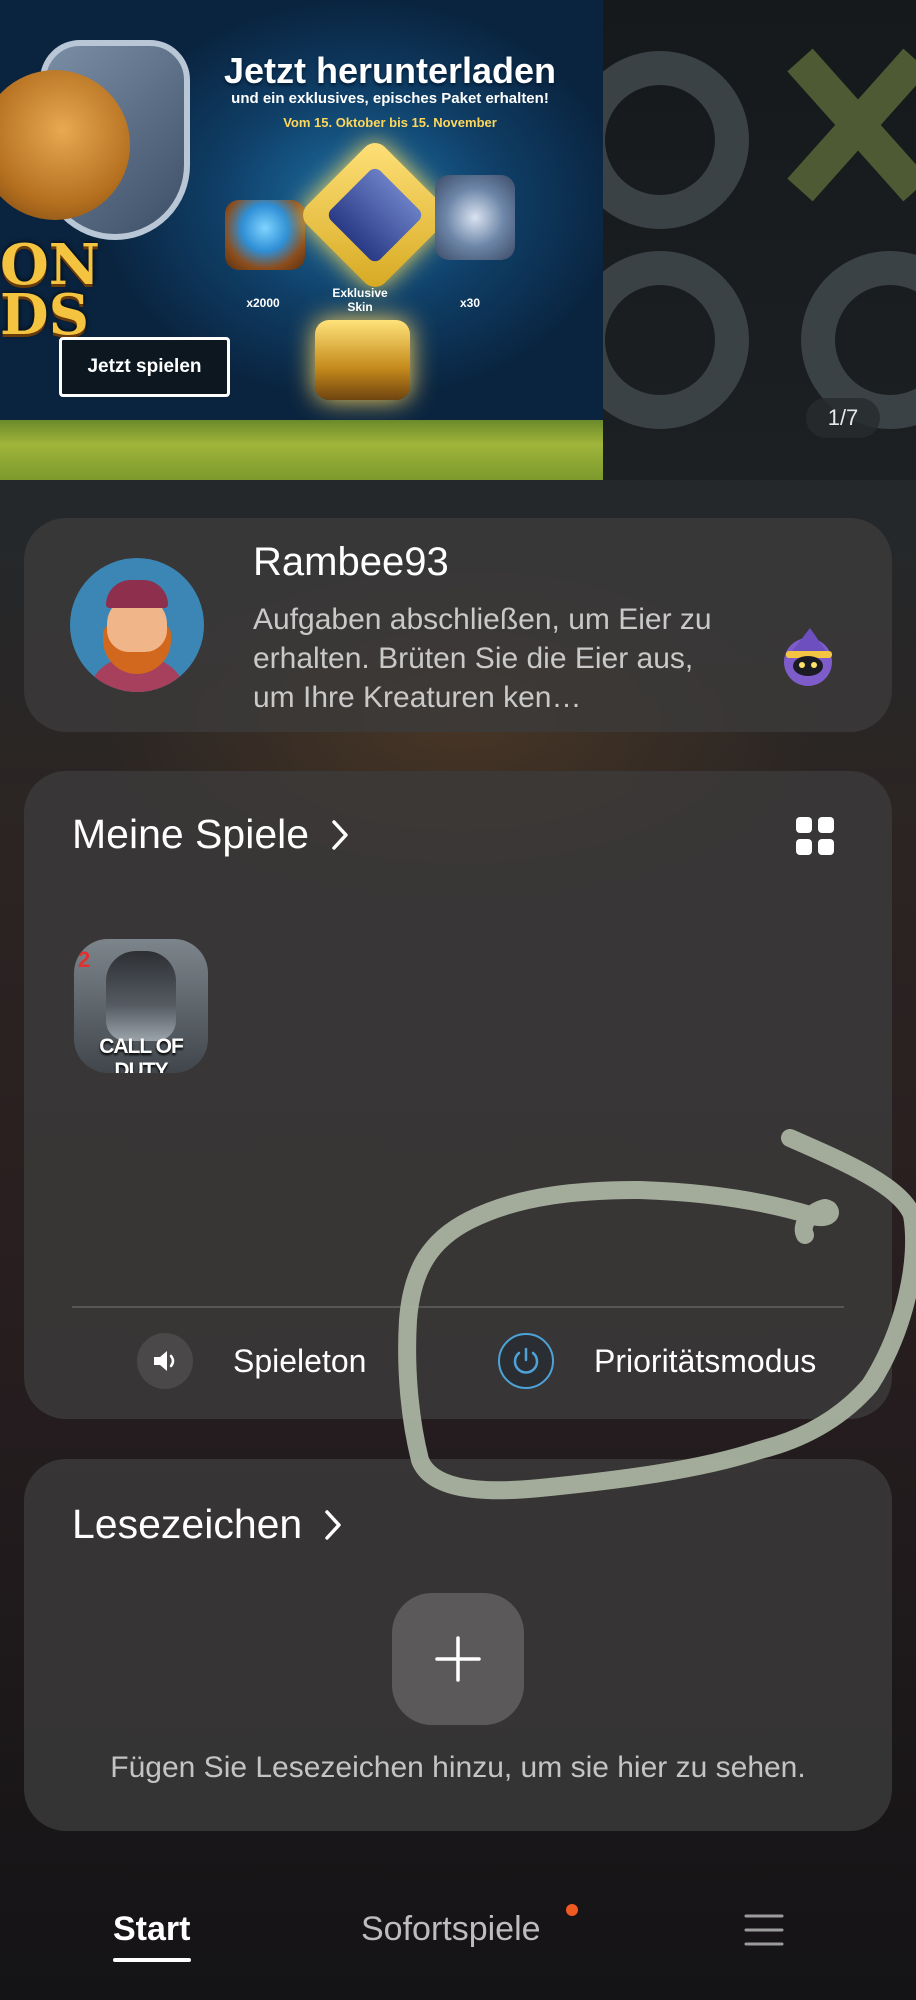 This screenshot has width=916, height=2000. What do you see at coordinates (165, 1361) in the screenshot?
I see `speaker-icon` at bounding box center [165, 1361].